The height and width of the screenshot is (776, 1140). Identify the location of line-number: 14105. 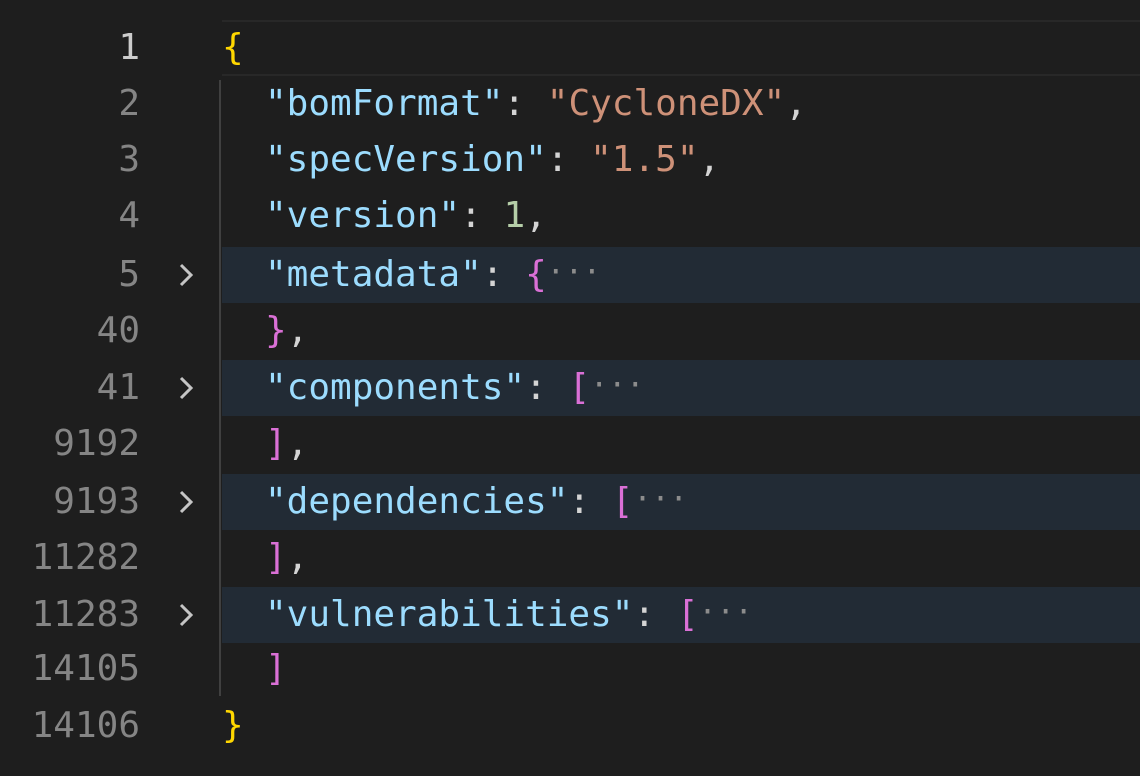
(85, 668).